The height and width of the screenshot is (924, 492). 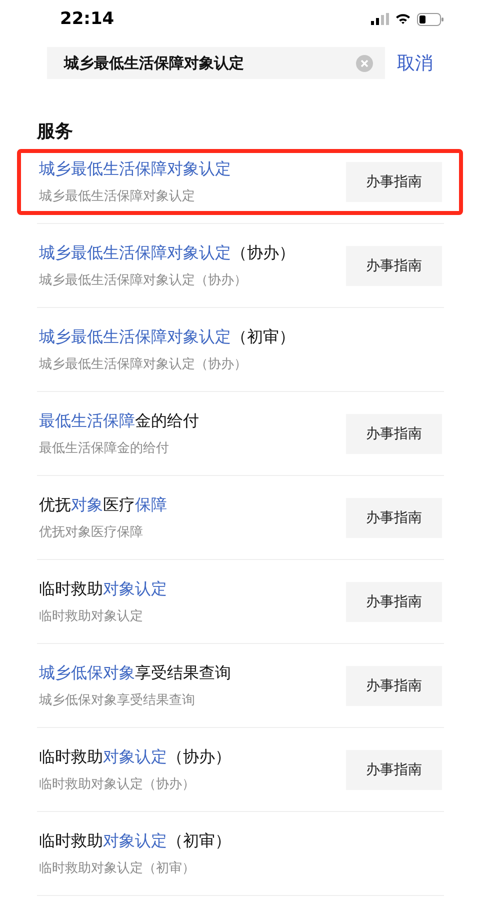 What do you see at coordinates (380, 19) in the screenshot?
I see `signal-icon` at bounding box center [380, 19].